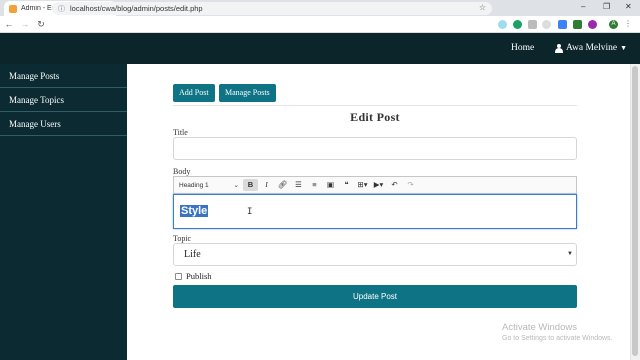  What do you see at coordinates (539, 327) in the screenshot?
I see `watermark-title: Activate Windows` at bounding box center [539, 327].